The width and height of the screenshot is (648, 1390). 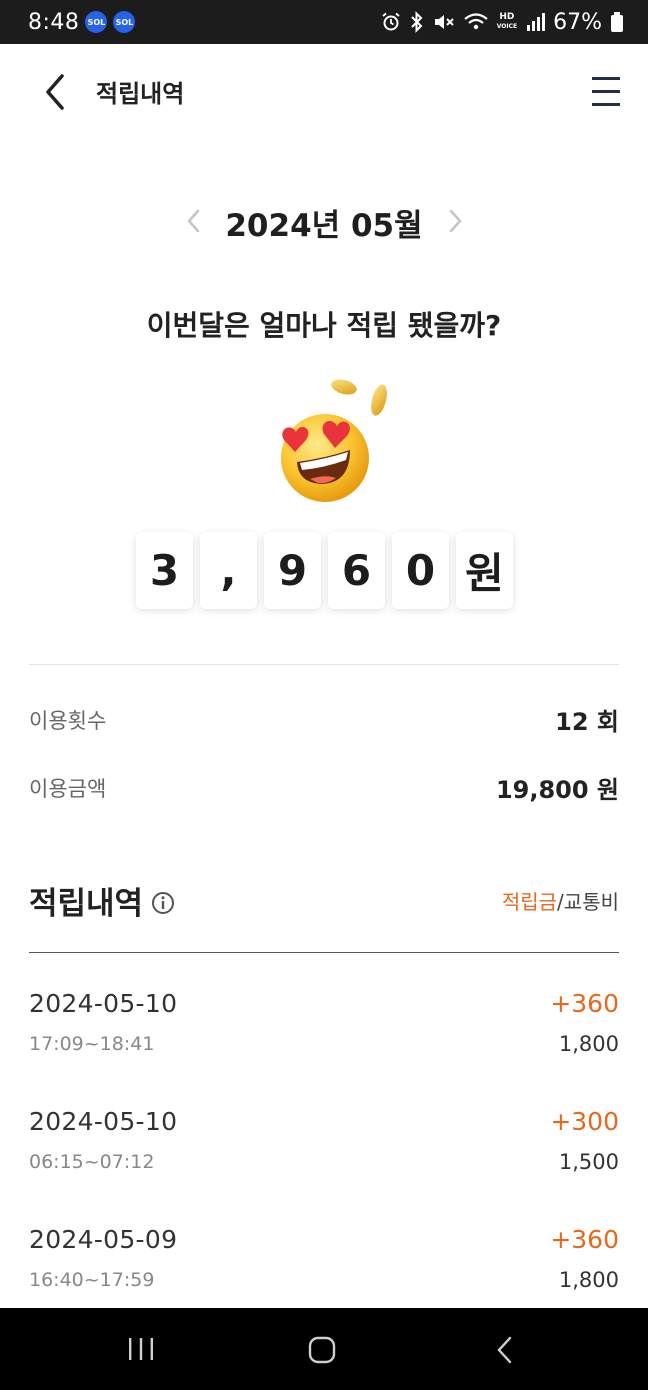 What do you see at coordinates (324, 900) in the screenshot?
I see `history-header: 적립내역 적립금/교통비` at bounding box center [324, 900].